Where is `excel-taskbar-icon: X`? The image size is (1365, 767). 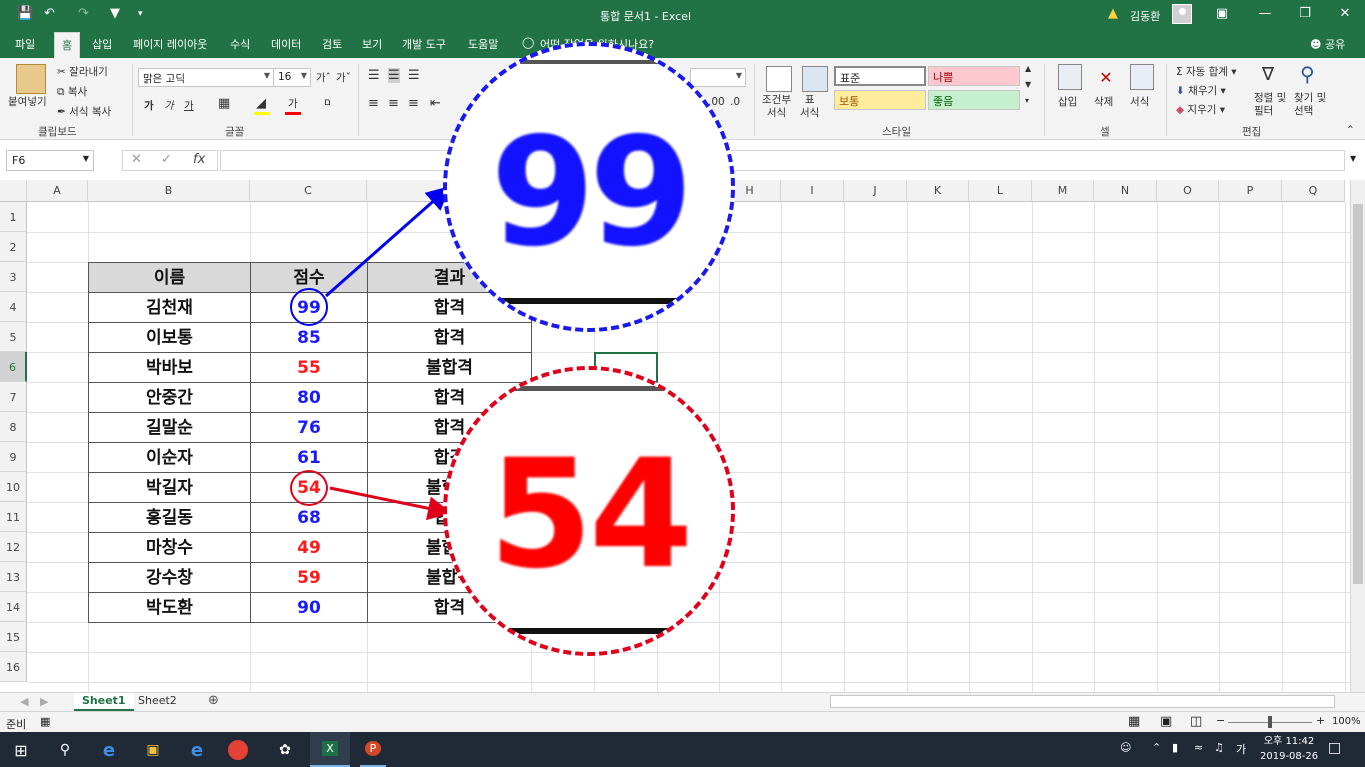 excel-taskbar-icon: X is located at coordinates (330, 749).